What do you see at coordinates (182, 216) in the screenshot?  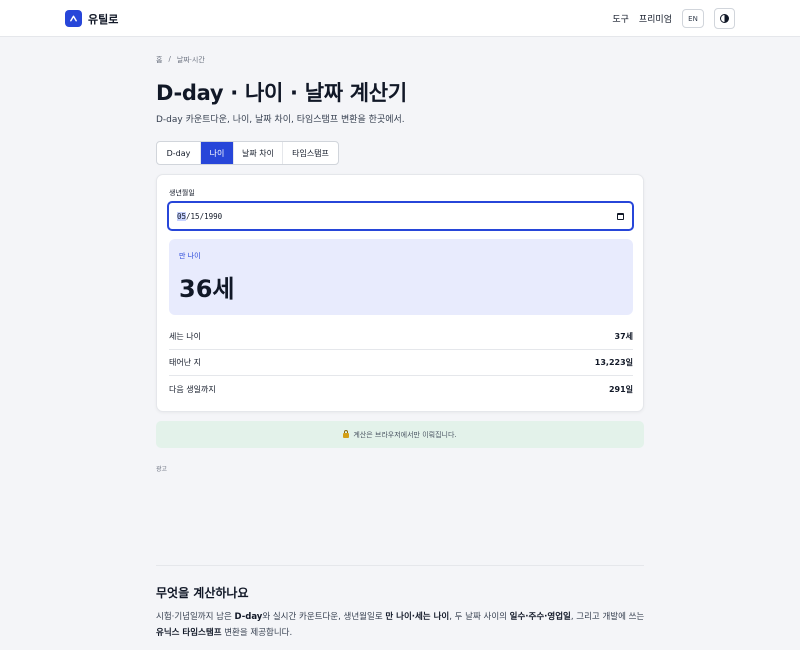 I see `birthdate-month: 05` at bounding box center [182, 216].